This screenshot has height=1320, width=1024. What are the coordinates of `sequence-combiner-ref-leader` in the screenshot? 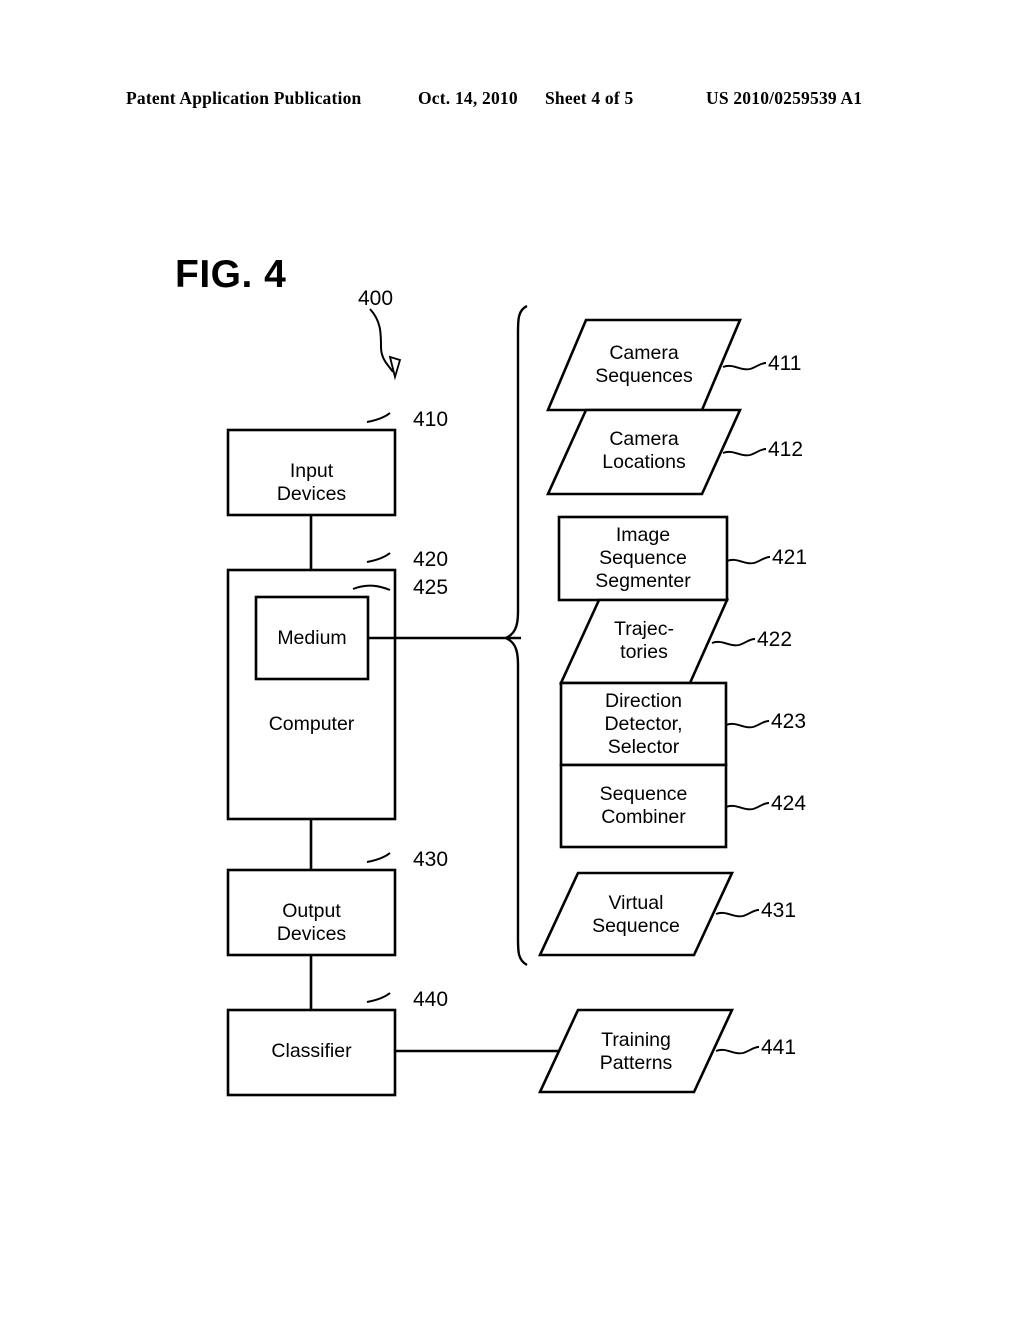 It's located at (747, 806).